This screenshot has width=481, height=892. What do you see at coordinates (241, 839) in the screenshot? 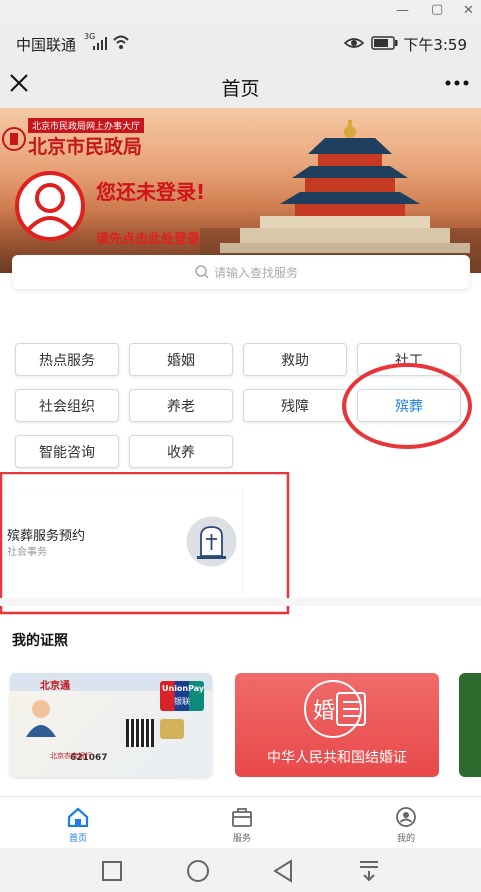
I see `tab-services-label: 服务` at bounding box center [241, 839].